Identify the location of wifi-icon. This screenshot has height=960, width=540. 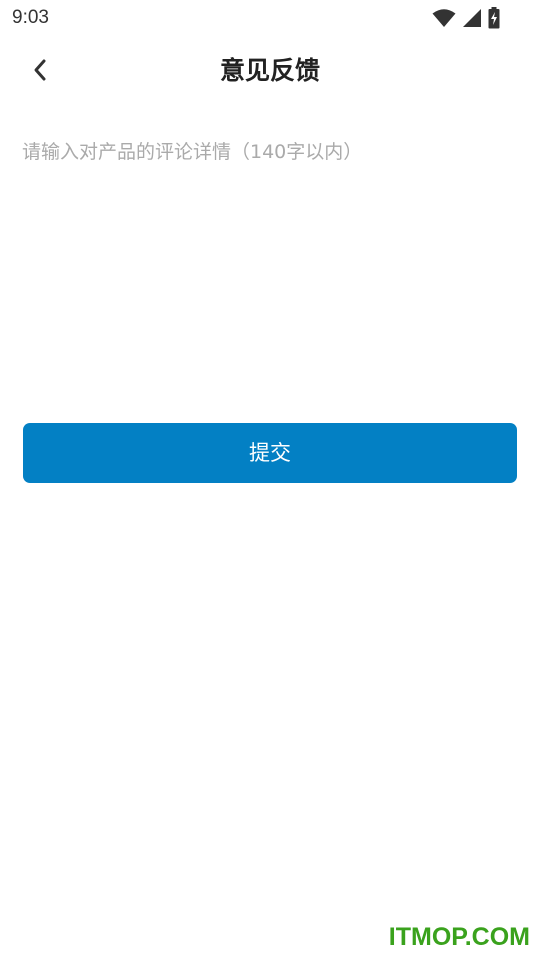
(444, 18).